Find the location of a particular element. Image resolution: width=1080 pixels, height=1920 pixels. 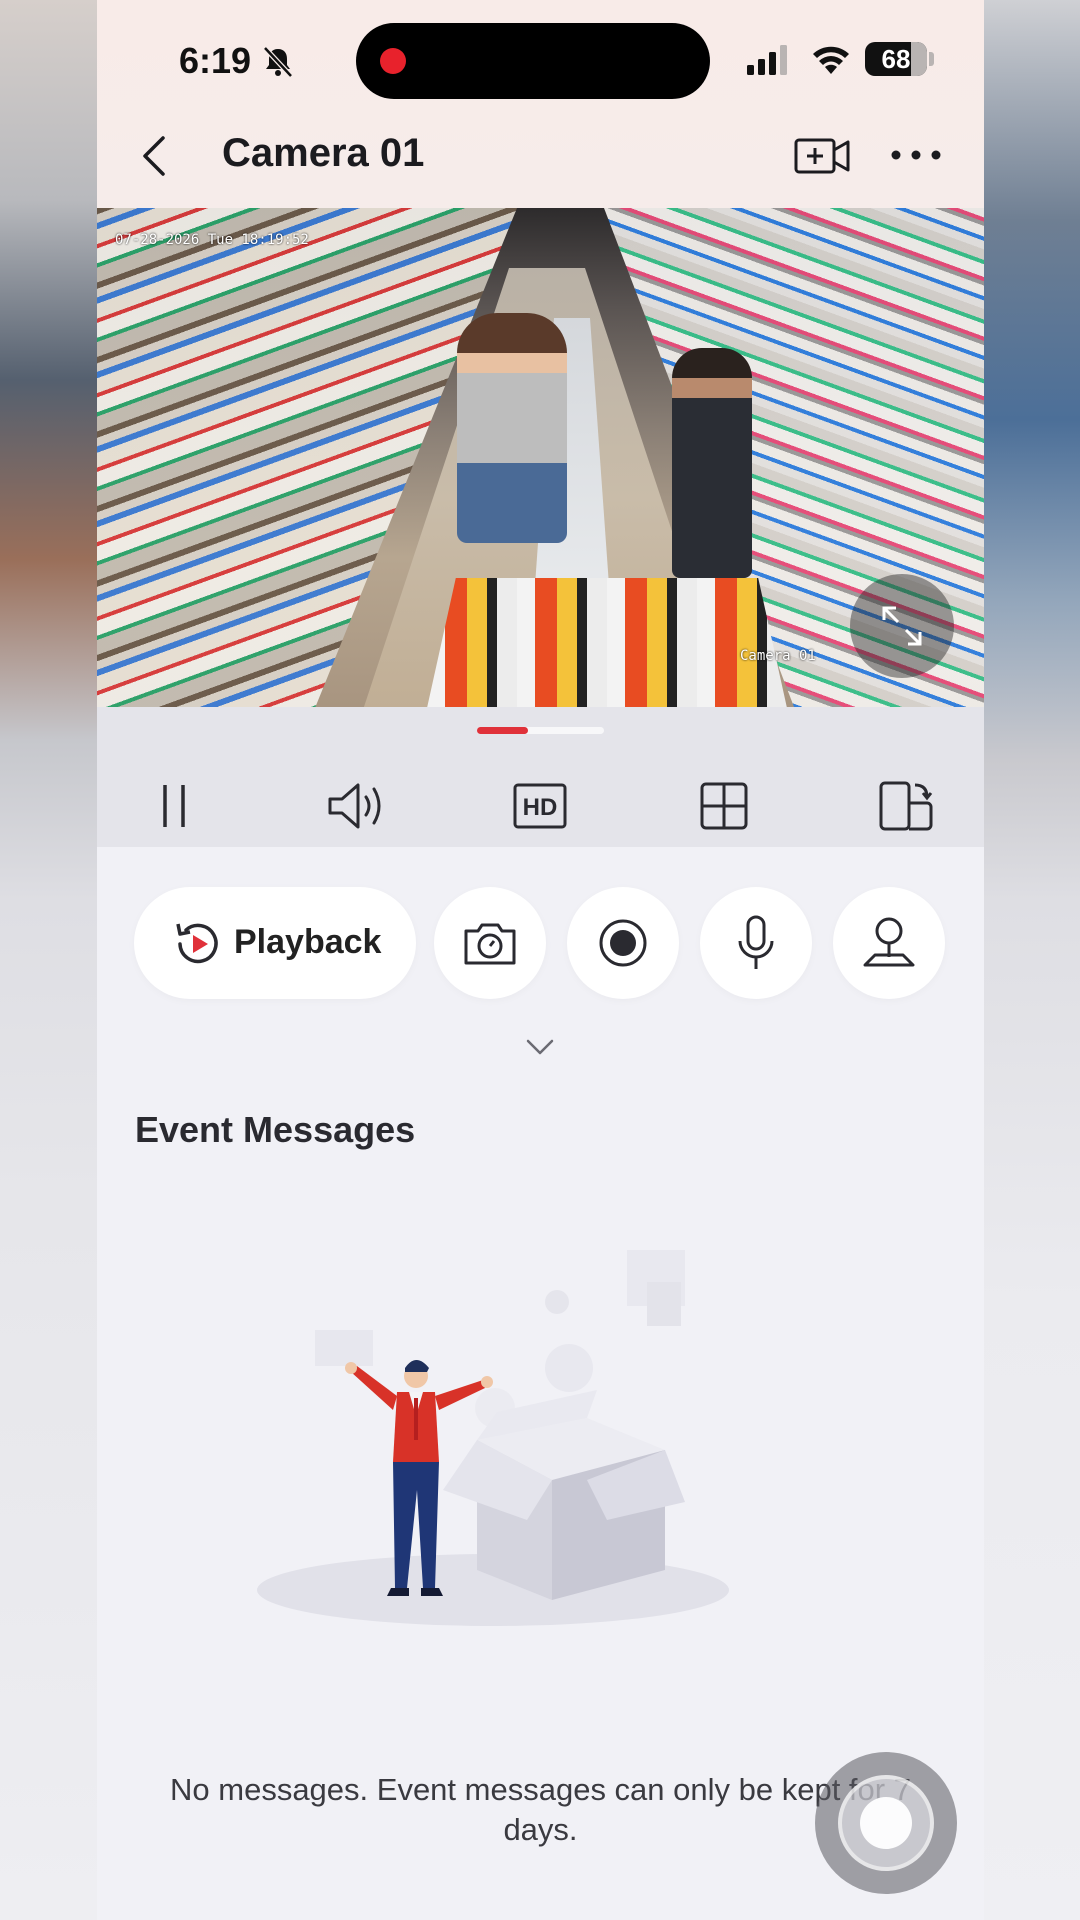

rotate-screen-button is located at coordinates (906, 806).